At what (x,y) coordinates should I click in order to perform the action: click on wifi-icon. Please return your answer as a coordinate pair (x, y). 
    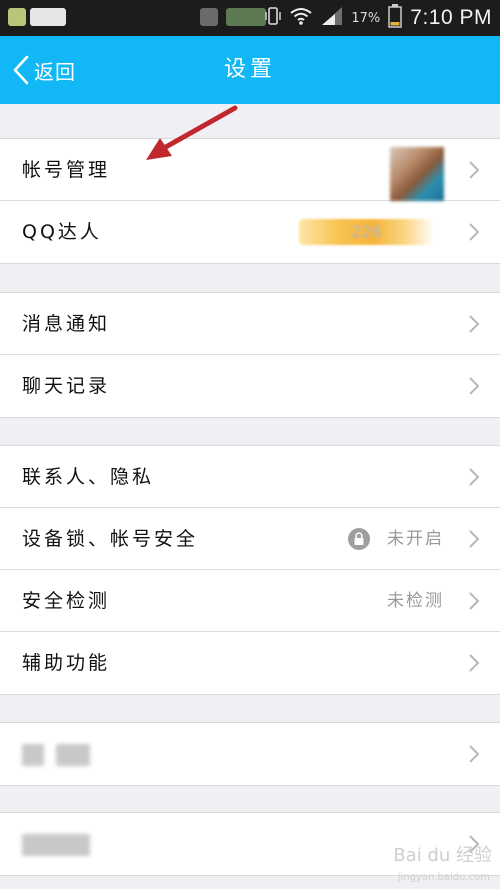
    Looking at the image, I should click on (301, 18).